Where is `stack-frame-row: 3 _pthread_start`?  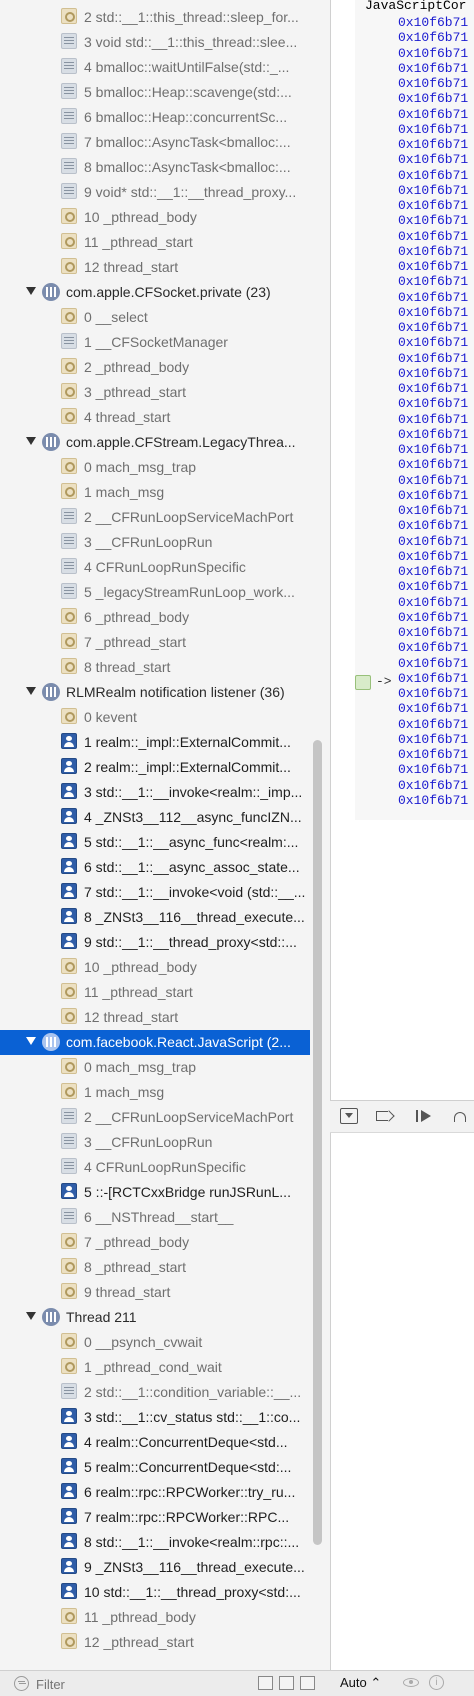
stack-frame-row: 3 _pthread_start is located at coordinates (155, 392).